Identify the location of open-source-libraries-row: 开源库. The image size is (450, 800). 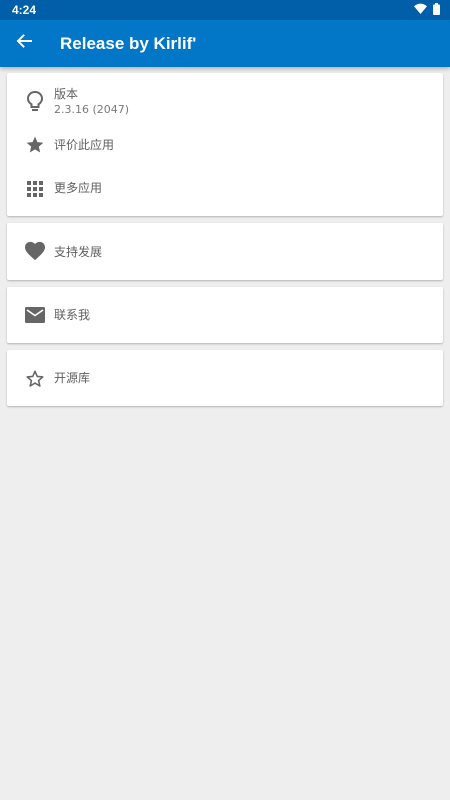
(225, 378).